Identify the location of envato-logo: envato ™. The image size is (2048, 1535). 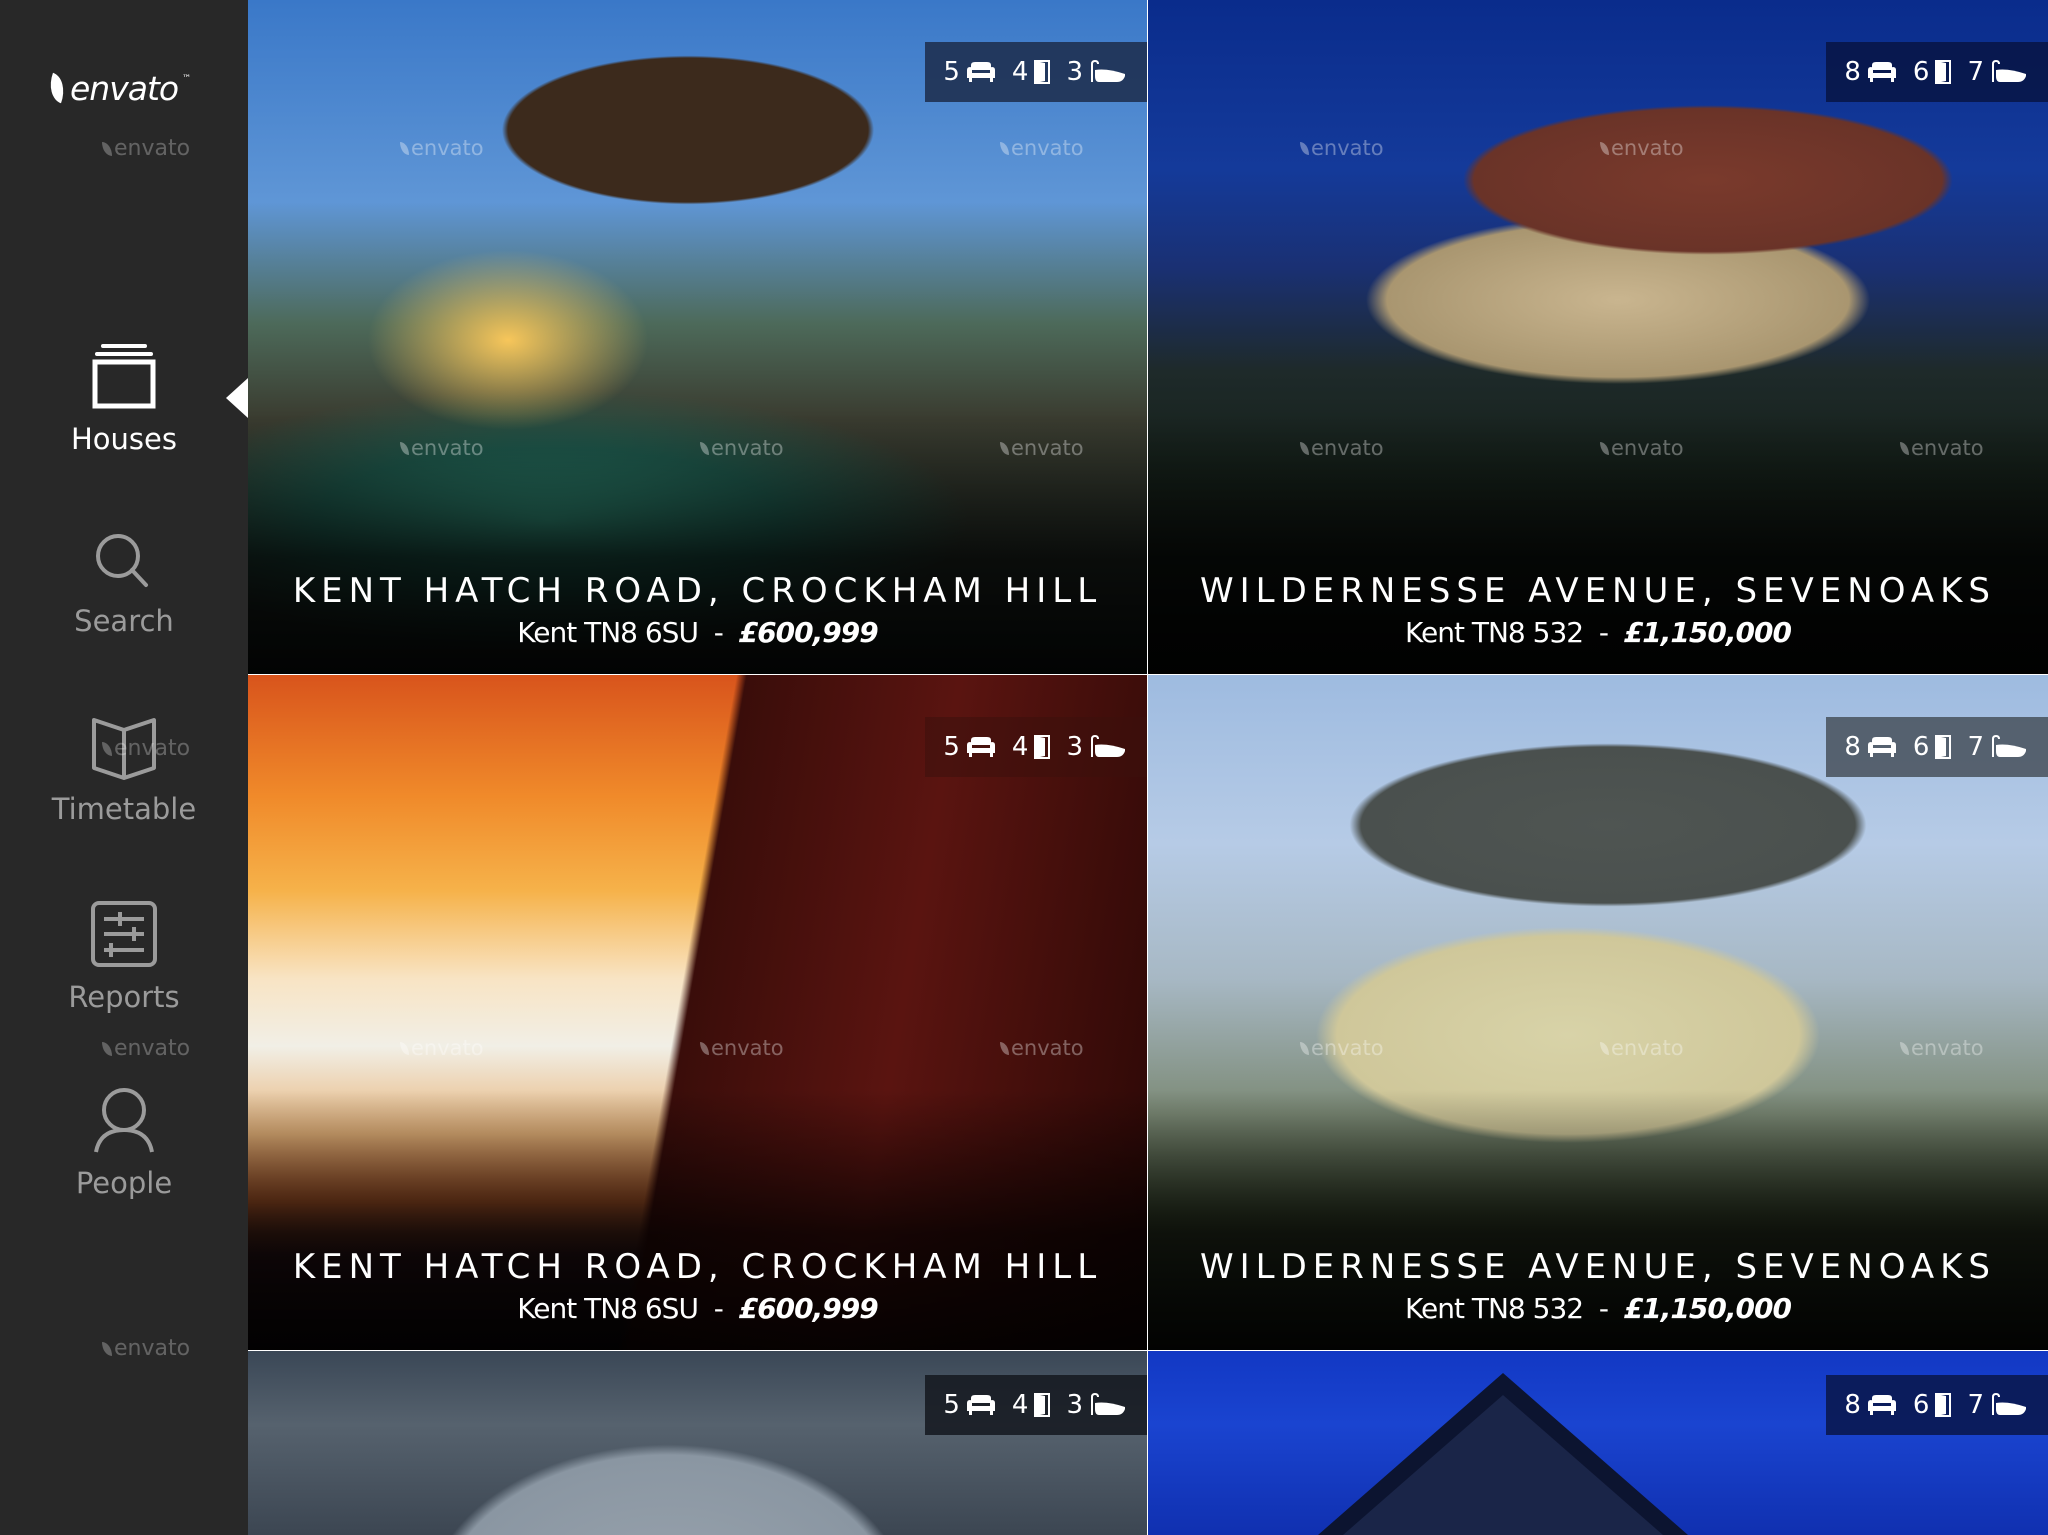
(122, 88).